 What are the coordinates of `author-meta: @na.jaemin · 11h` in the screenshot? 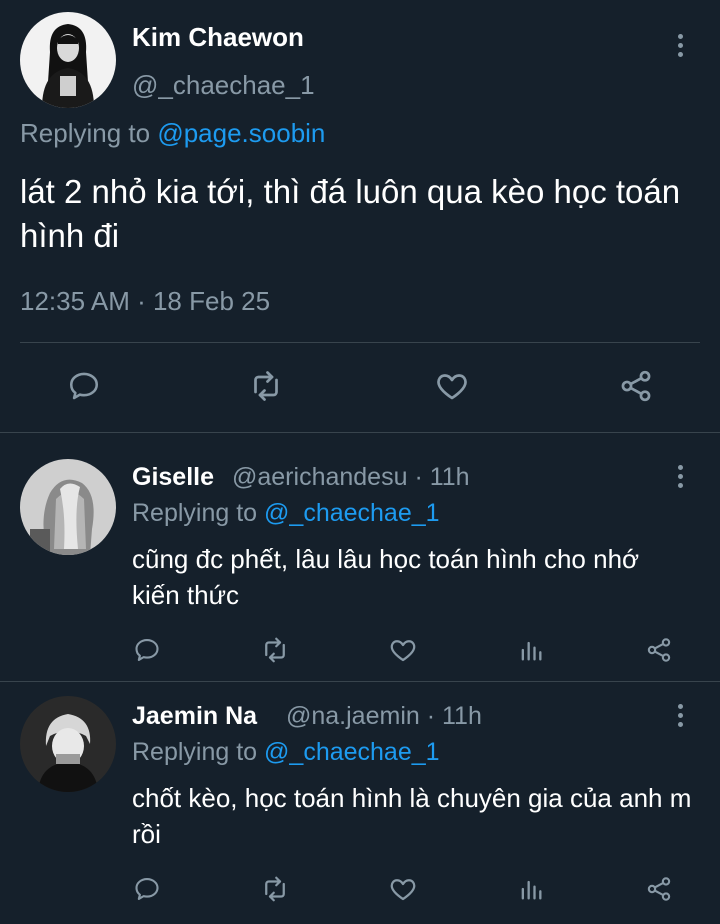 It's located at (384, 716).